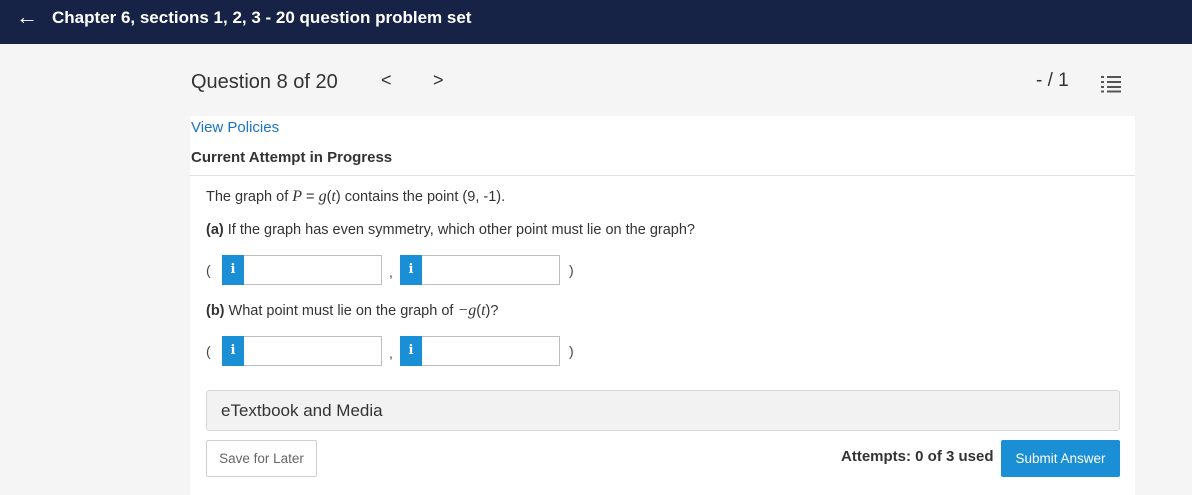 The image size is (1192, 495). I want to click on part-b-y-input, so click(491, 351).